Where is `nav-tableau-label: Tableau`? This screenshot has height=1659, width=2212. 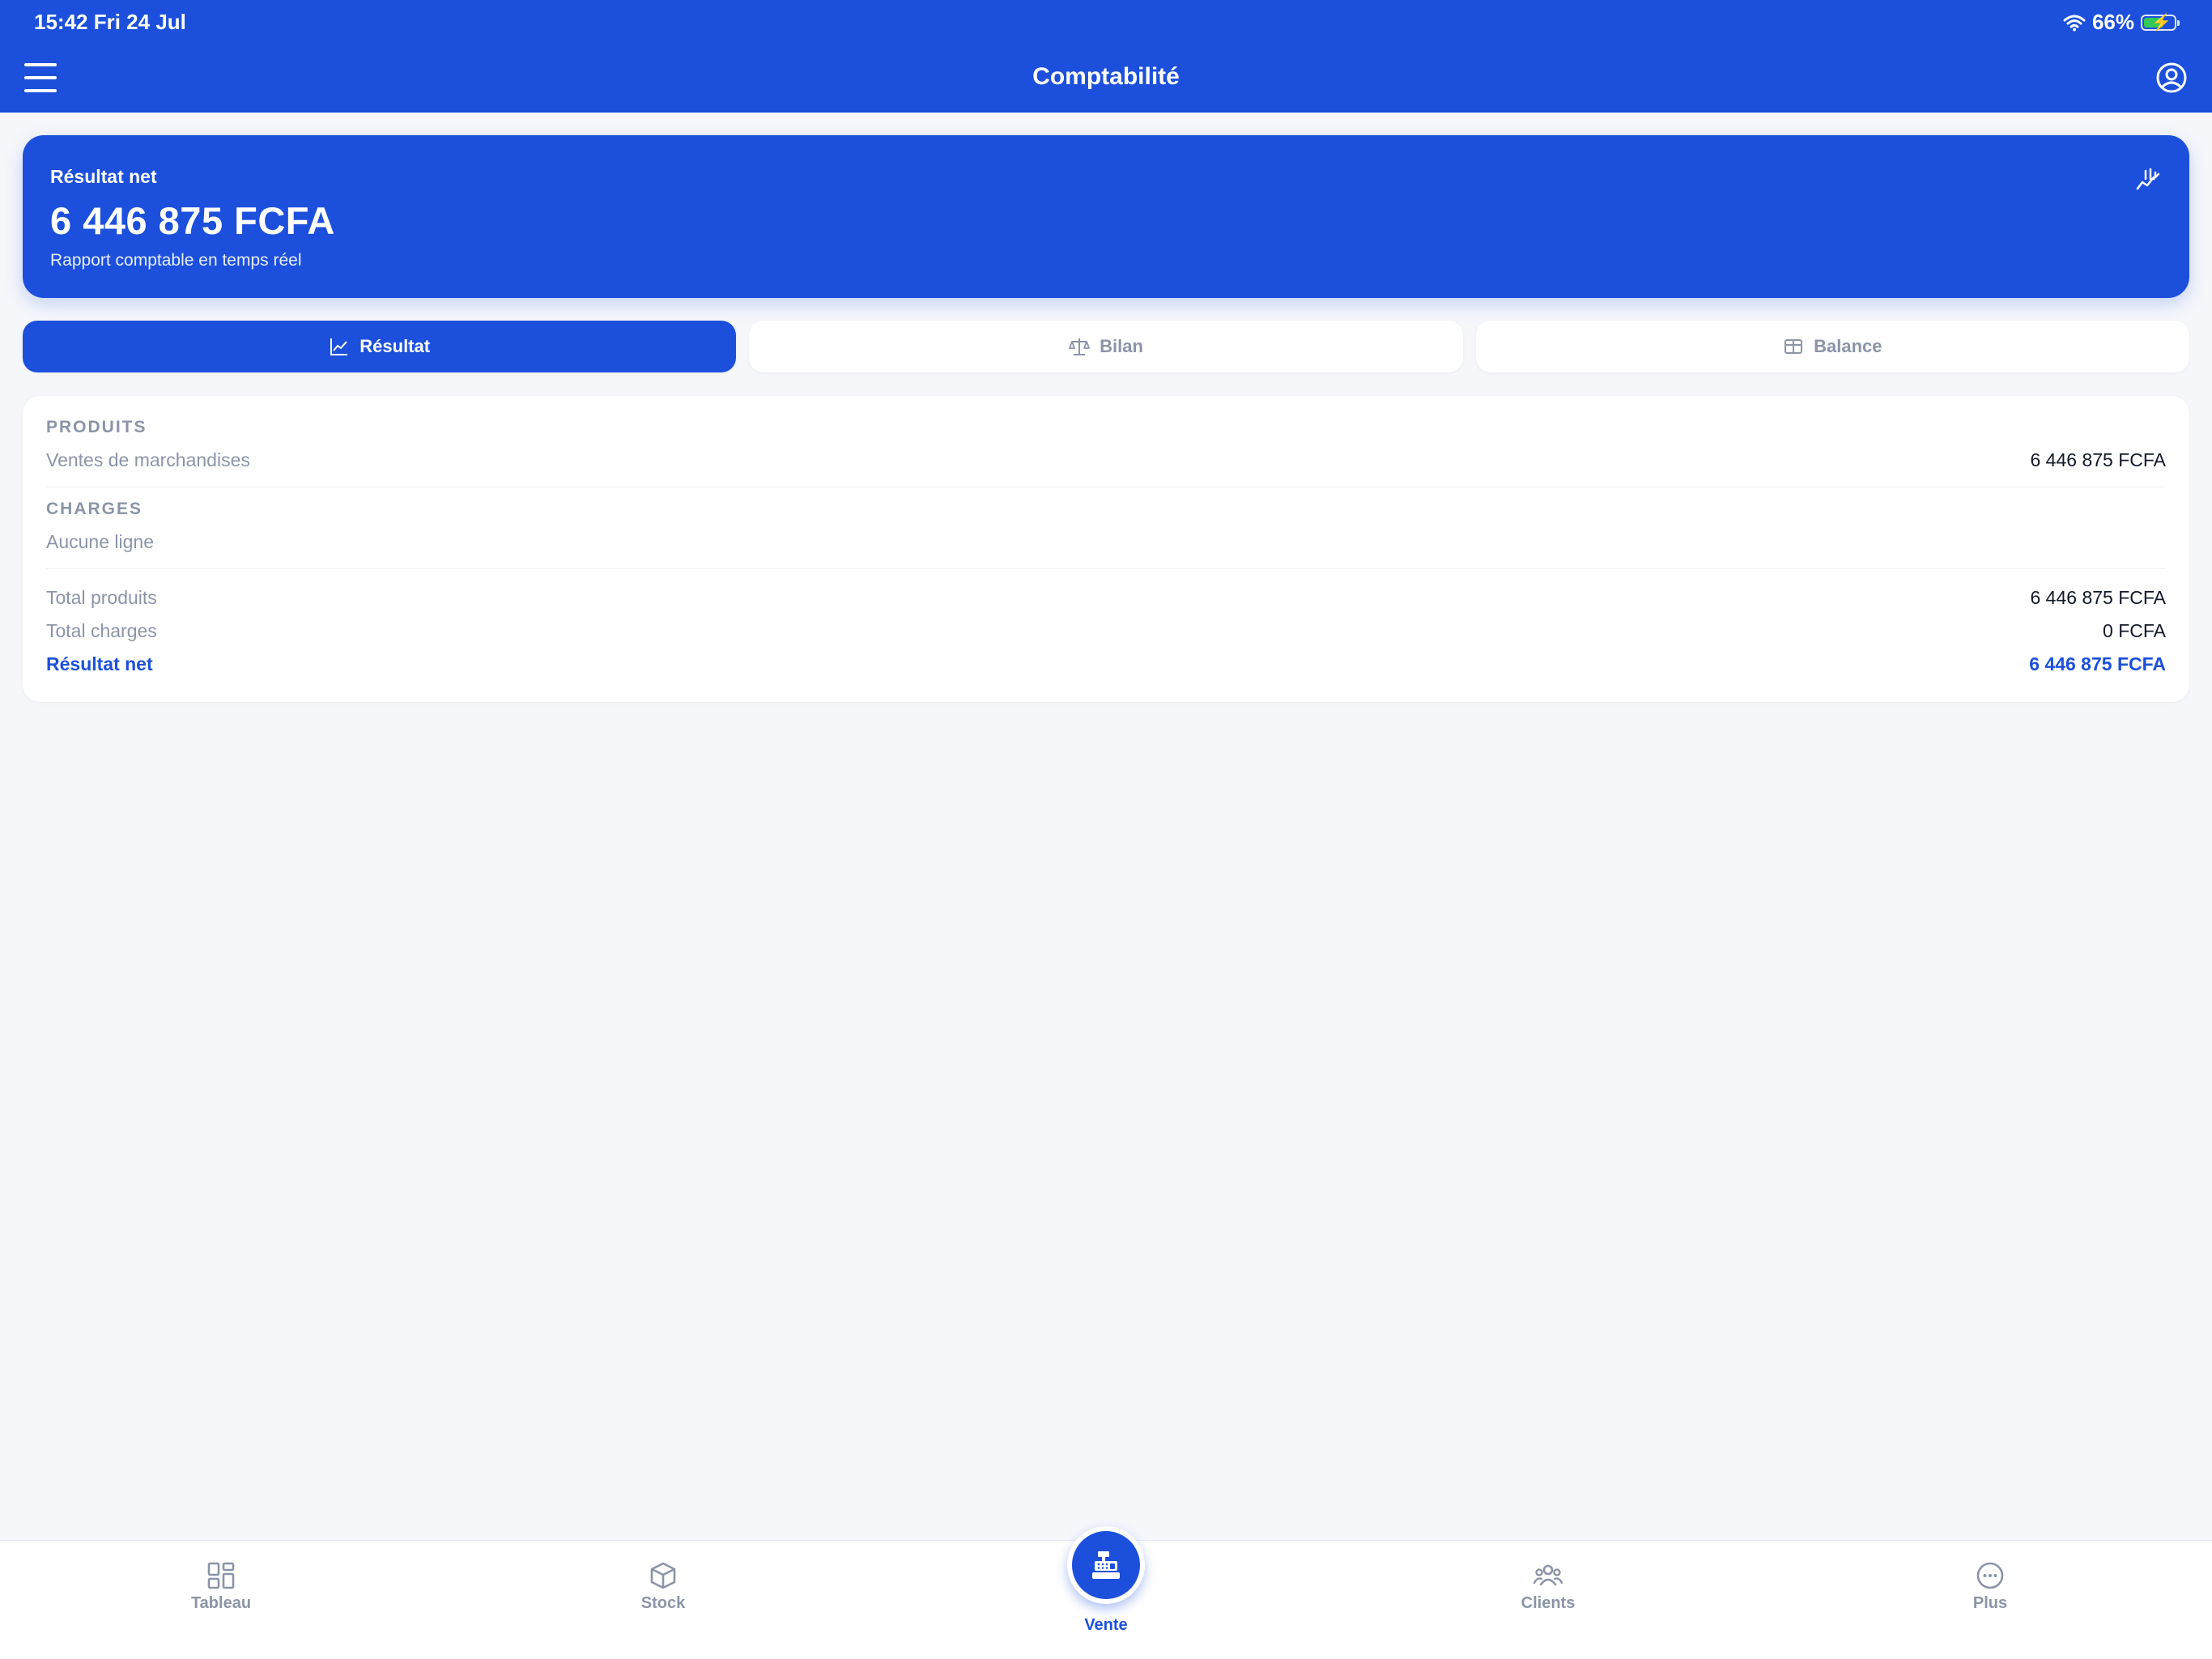 nav-tableau-label: Tableau is located at coordinates (221, 1603).